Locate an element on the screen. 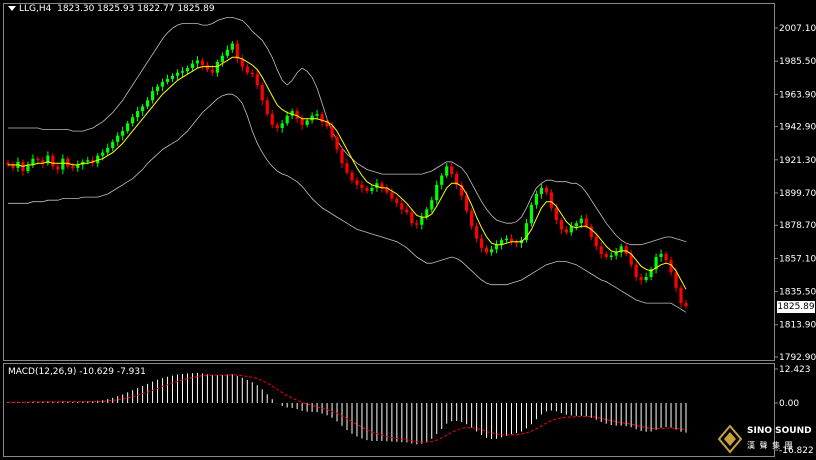  macd-label: MACD(12,26,9) is located at coordinates (42, 372).